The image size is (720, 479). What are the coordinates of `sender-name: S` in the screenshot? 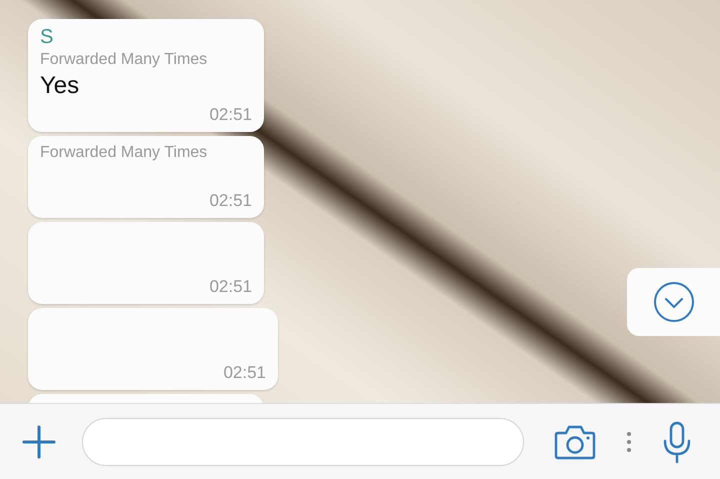 It's located at (47, 37).